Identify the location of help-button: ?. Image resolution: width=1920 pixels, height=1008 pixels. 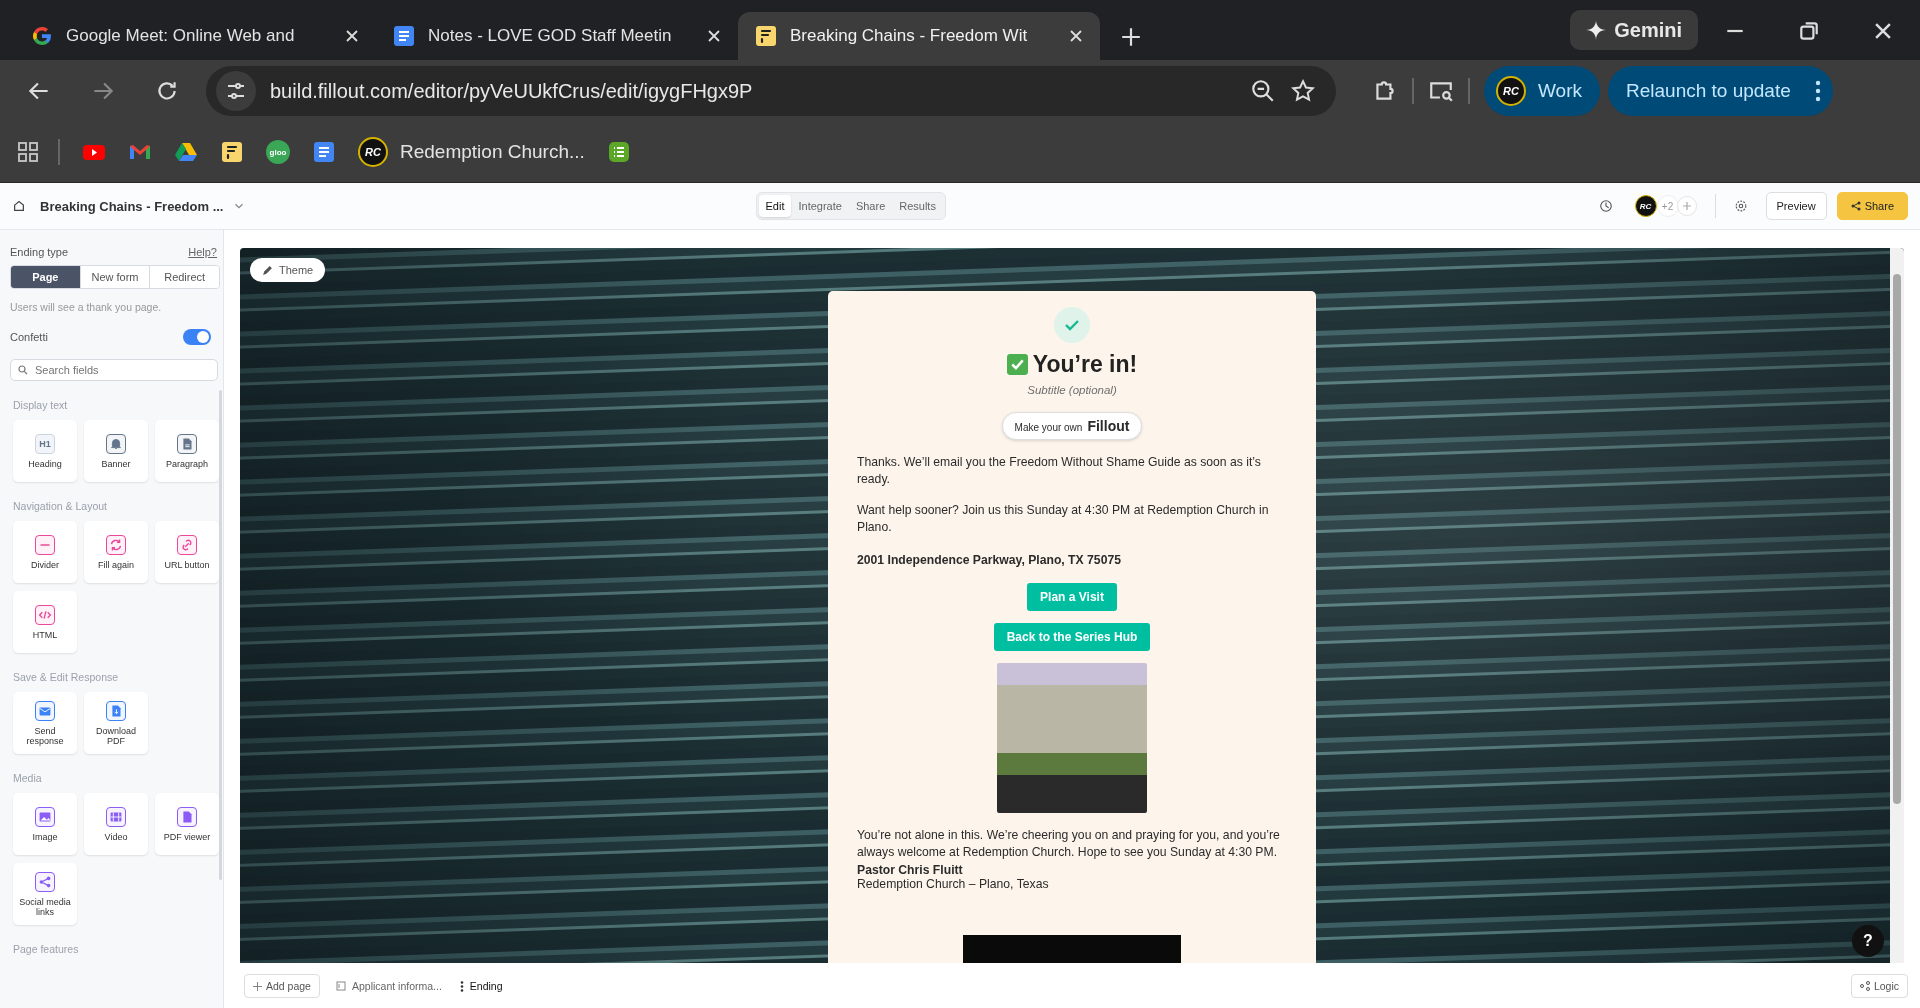
(1868, 941).